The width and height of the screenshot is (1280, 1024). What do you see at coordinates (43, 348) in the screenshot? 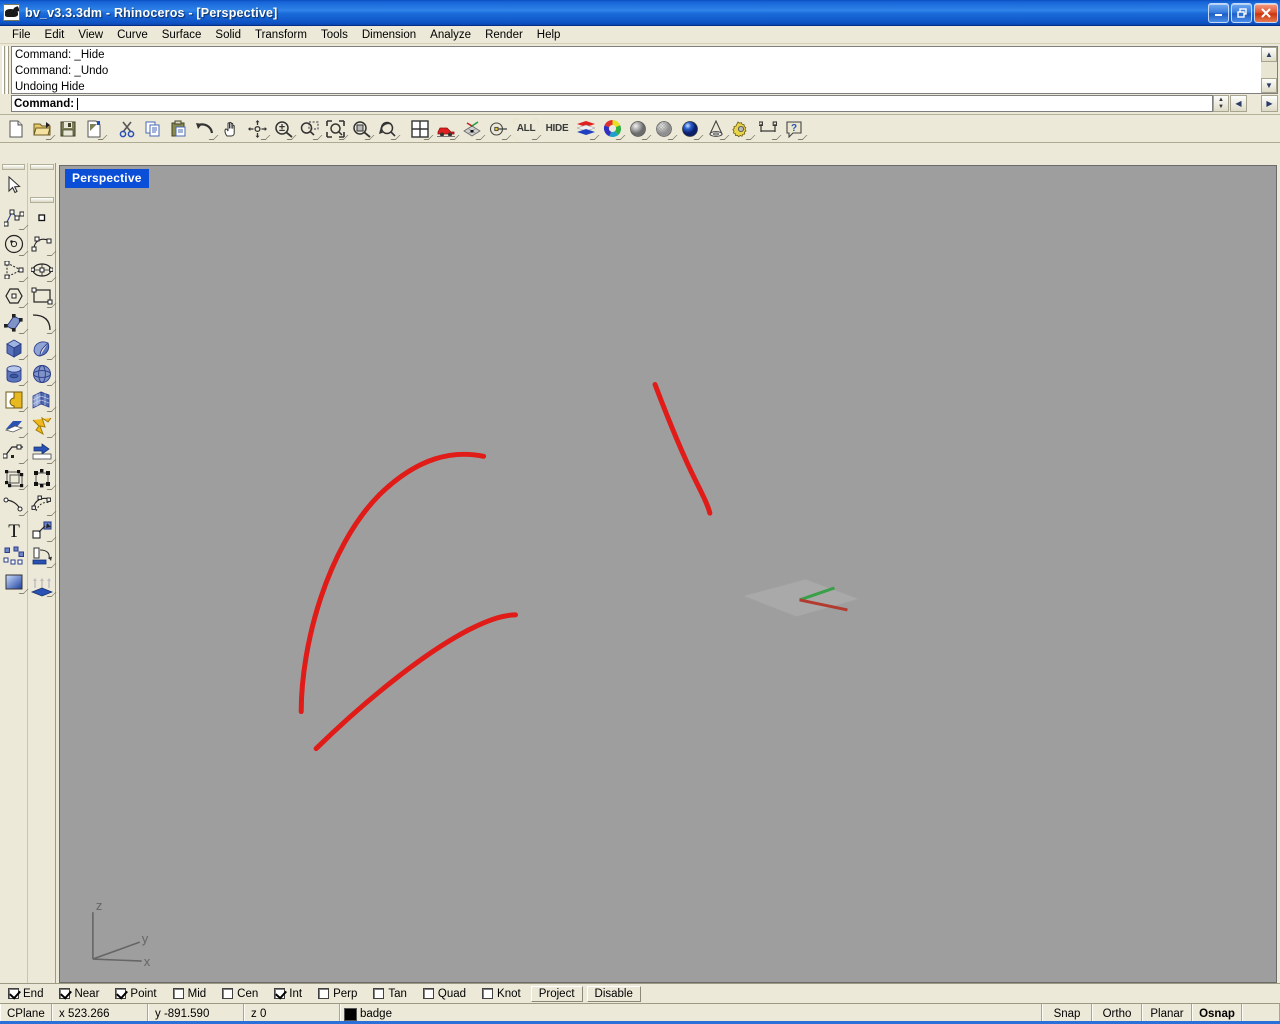
I see `surface-patch-icon` at bounding box center [43, 348].